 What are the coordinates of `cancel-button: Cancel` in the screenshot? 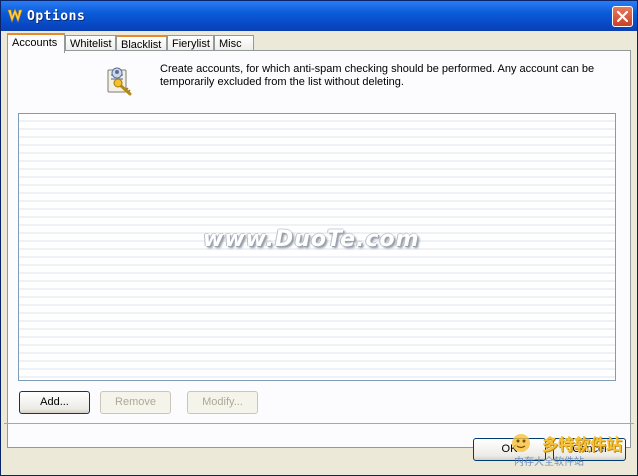 It's located at (589, 449).